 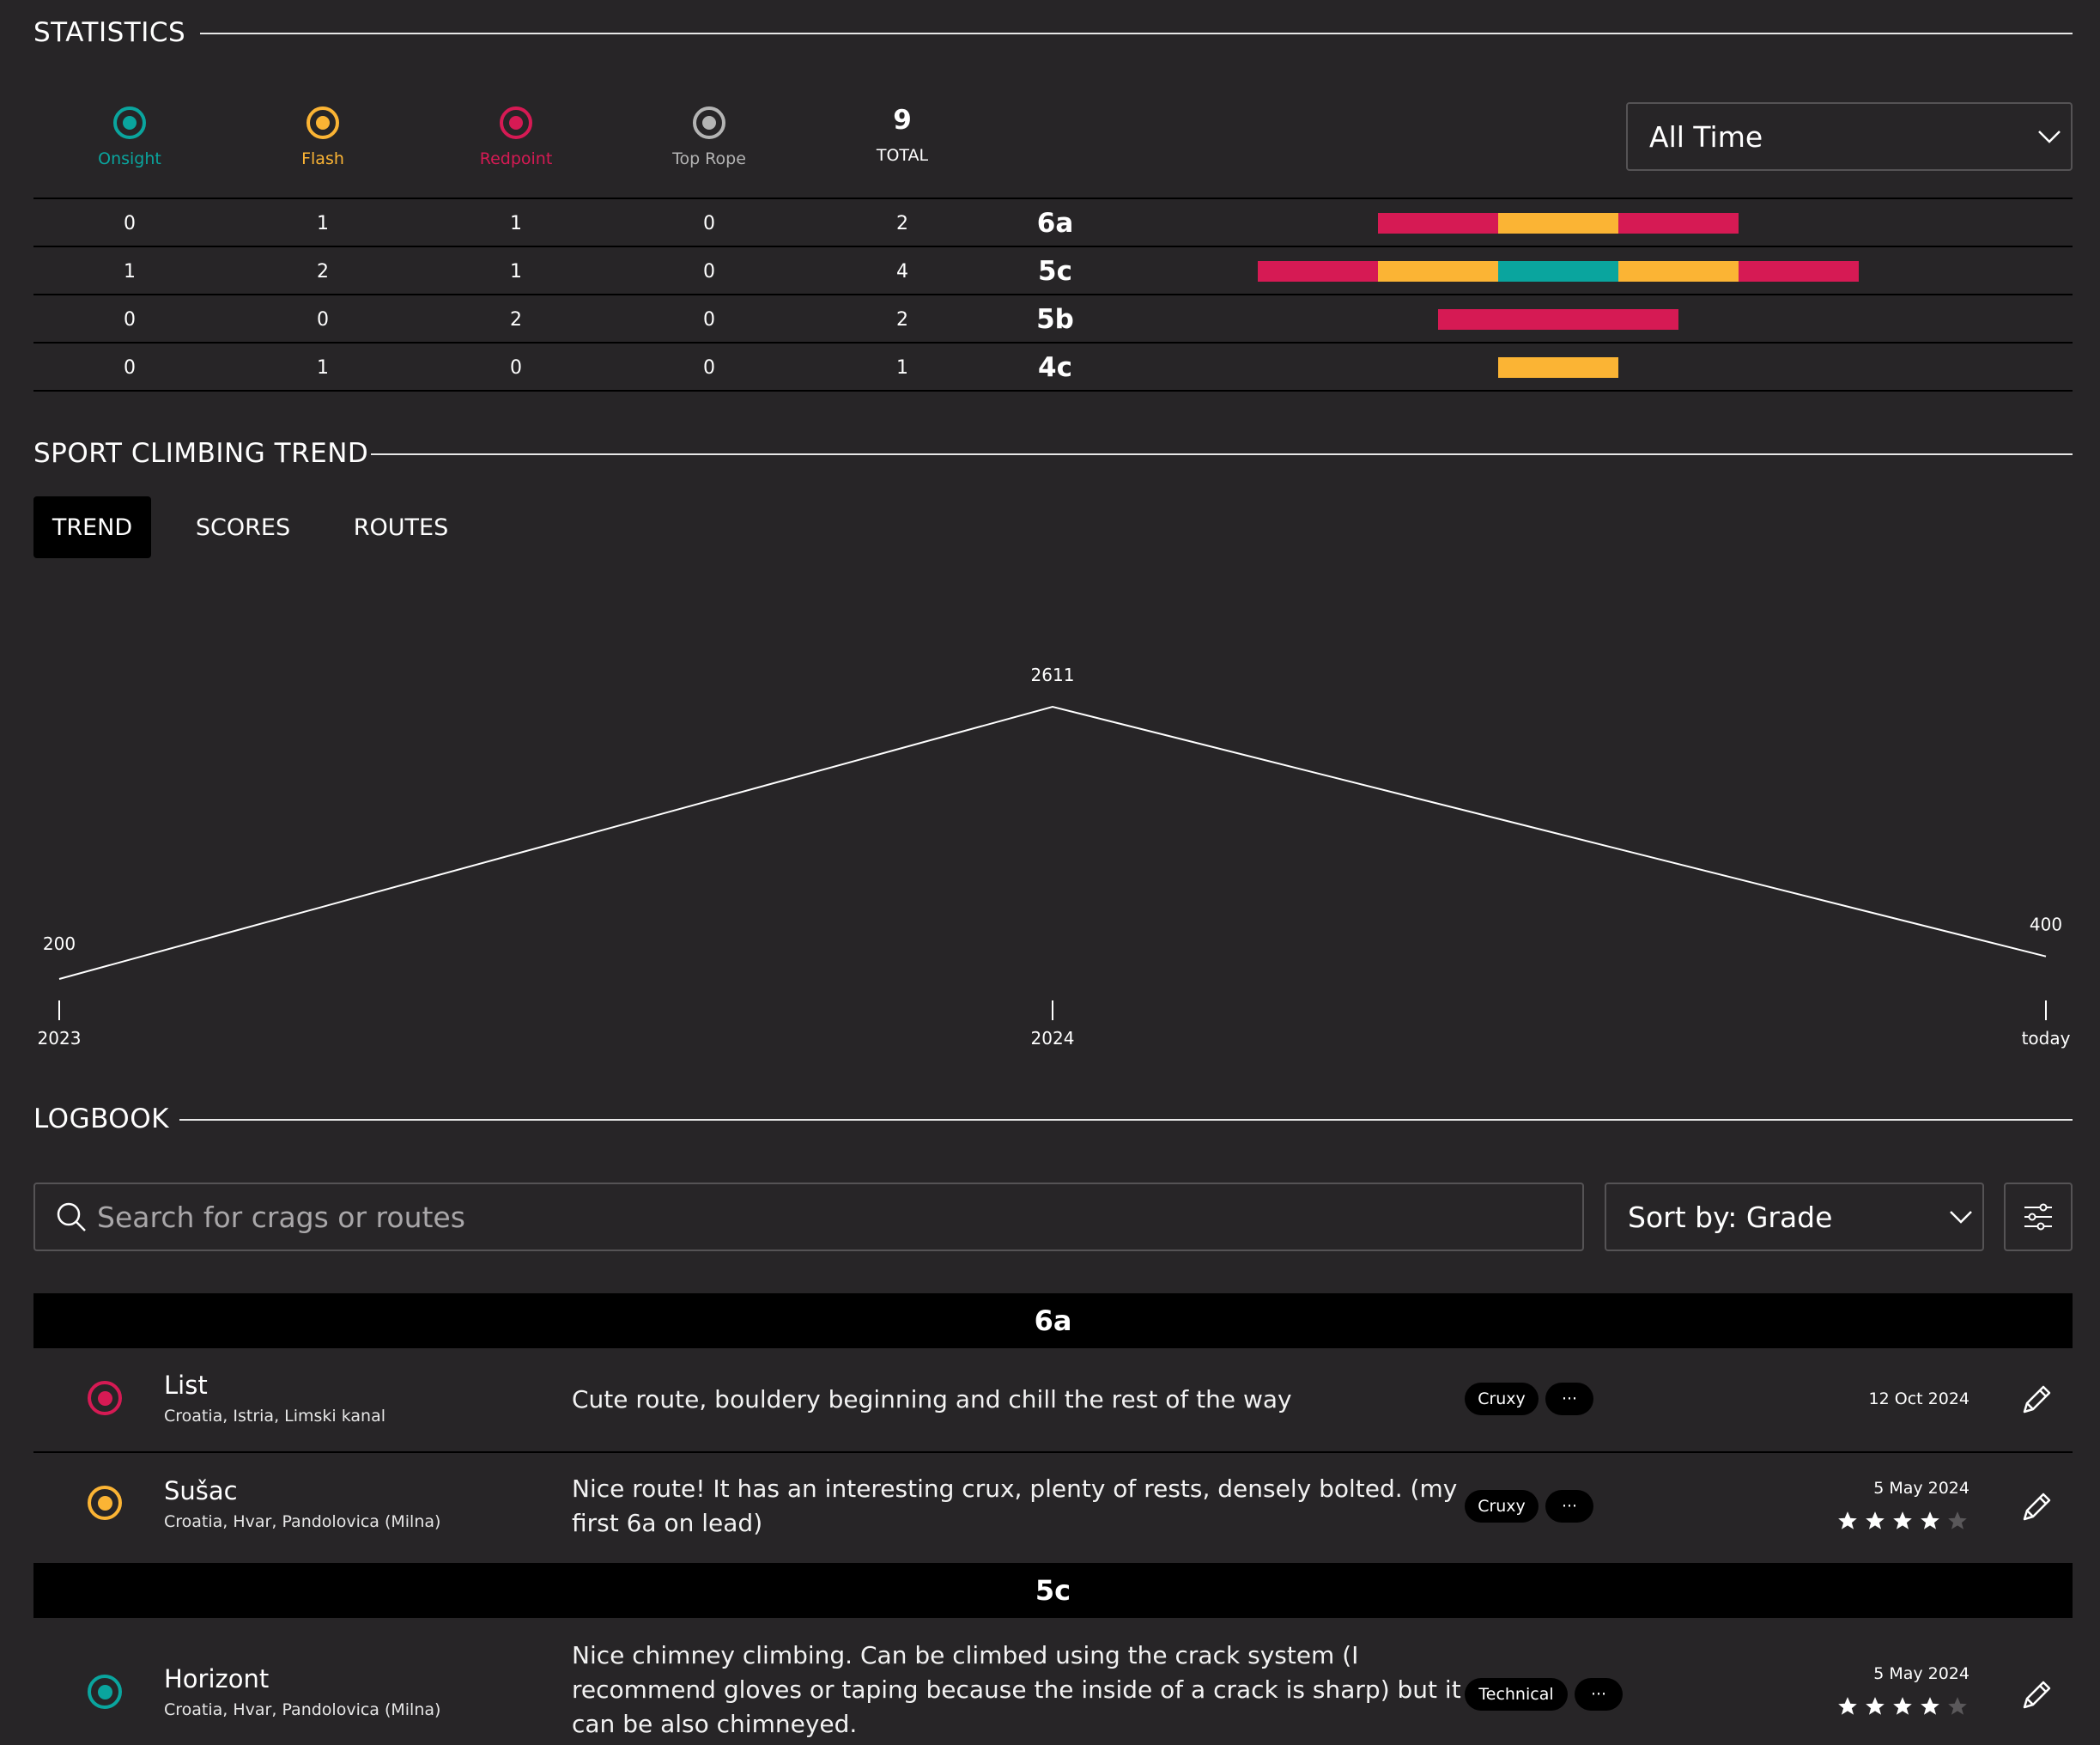 I want to click on stats-cell-redpoint: 1, so click(x=516, y=272).